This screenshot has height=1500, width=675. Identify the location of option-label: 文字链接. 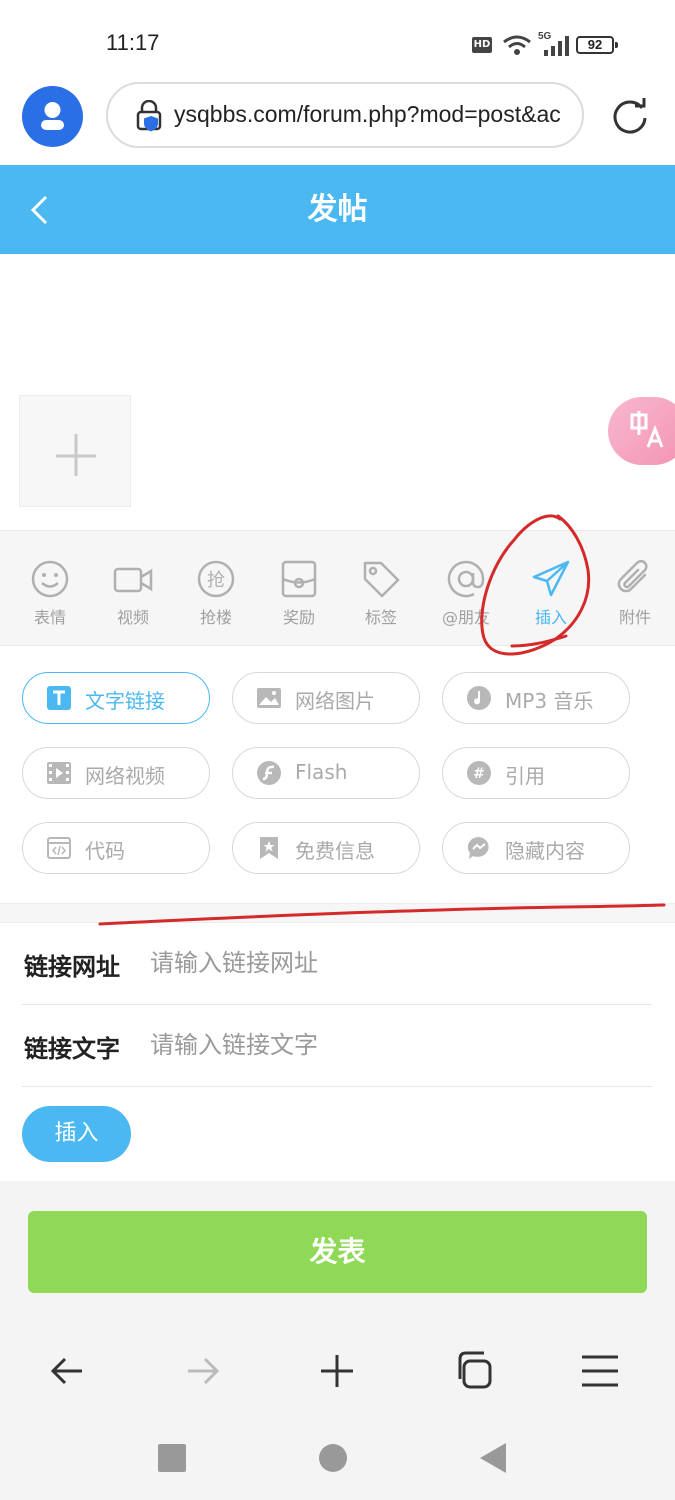
(125, 701).